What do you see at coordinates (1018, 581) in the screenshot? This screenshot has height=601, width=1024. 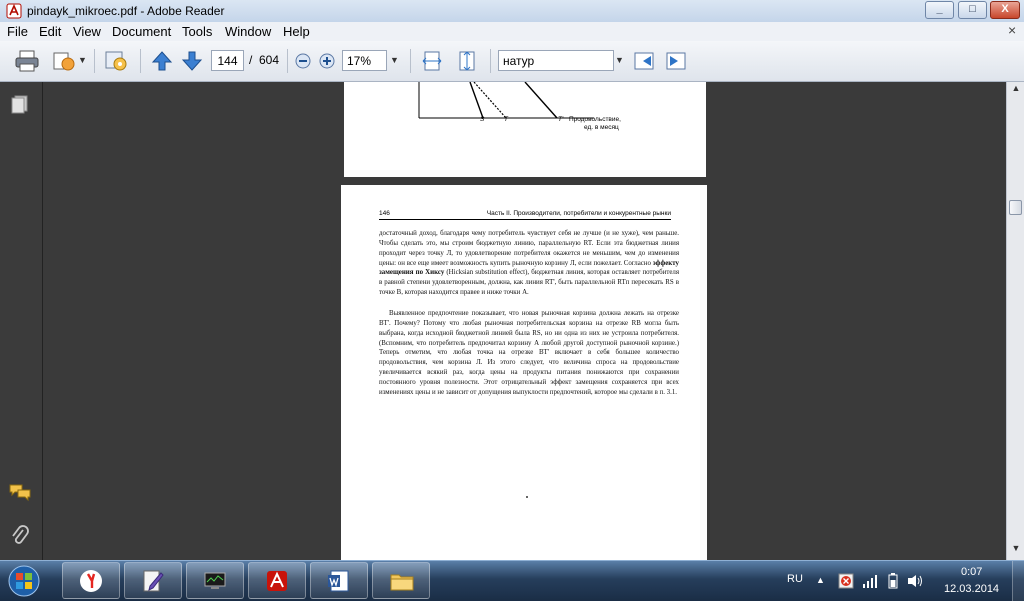 I see `show-desktop-button` at bounding box center [1018, 581].